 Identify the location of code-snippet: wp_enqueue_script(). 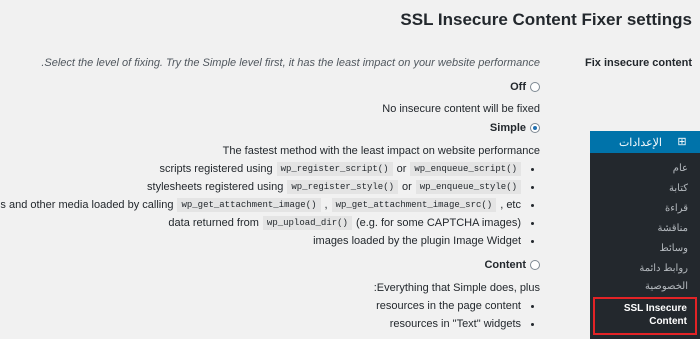
(465, 169).